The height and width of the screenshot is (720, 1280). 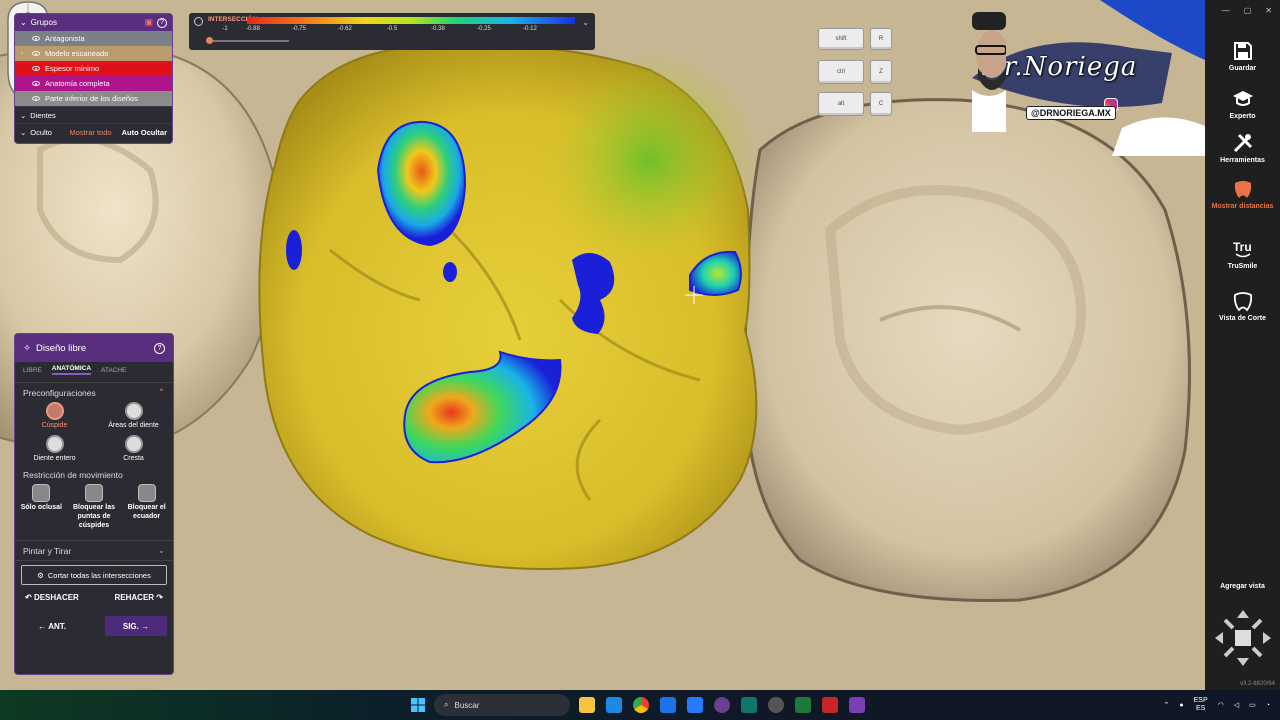 What do you see at coordinates (1242, 194) in the screenshot?
I see `sidebar-item-show-distances: Mostrar distancias` at bounding box center [1242, 194].